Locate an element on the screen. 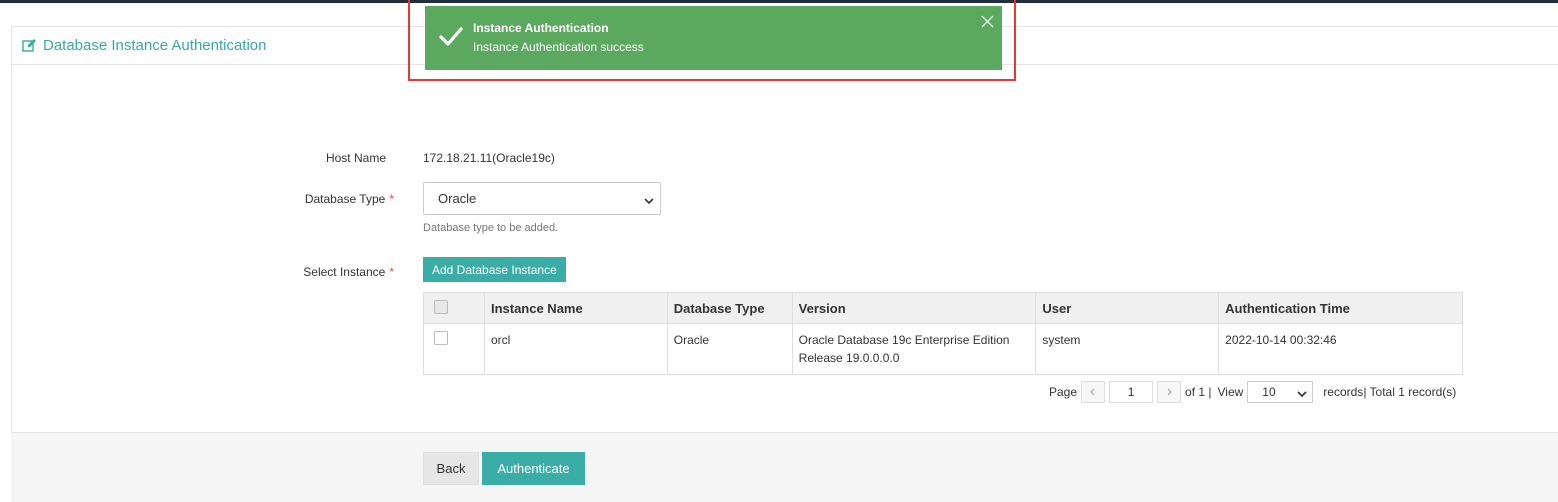  form-footer is located at coordinates (784, 467).